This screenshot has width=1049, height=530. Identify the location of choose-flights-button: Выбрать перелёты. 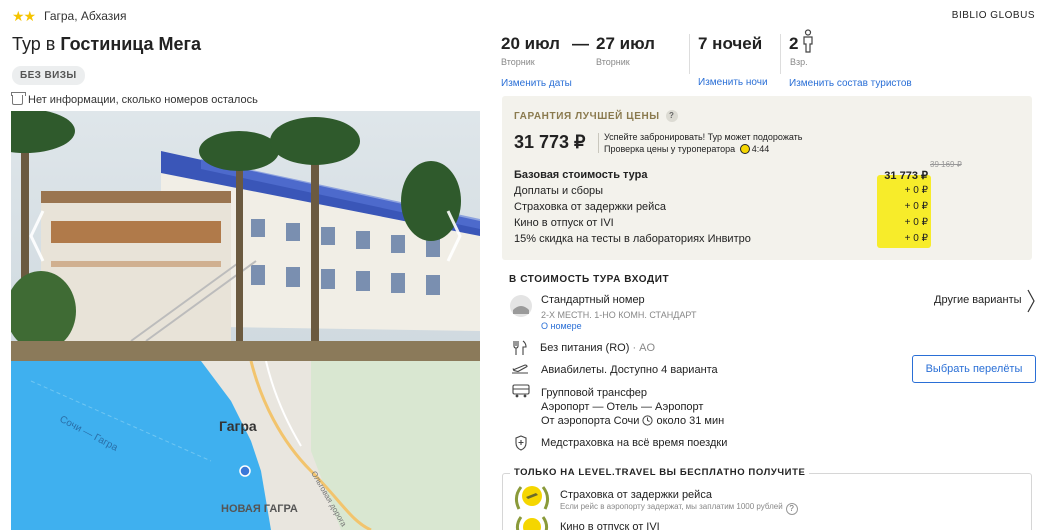
(974, 369).